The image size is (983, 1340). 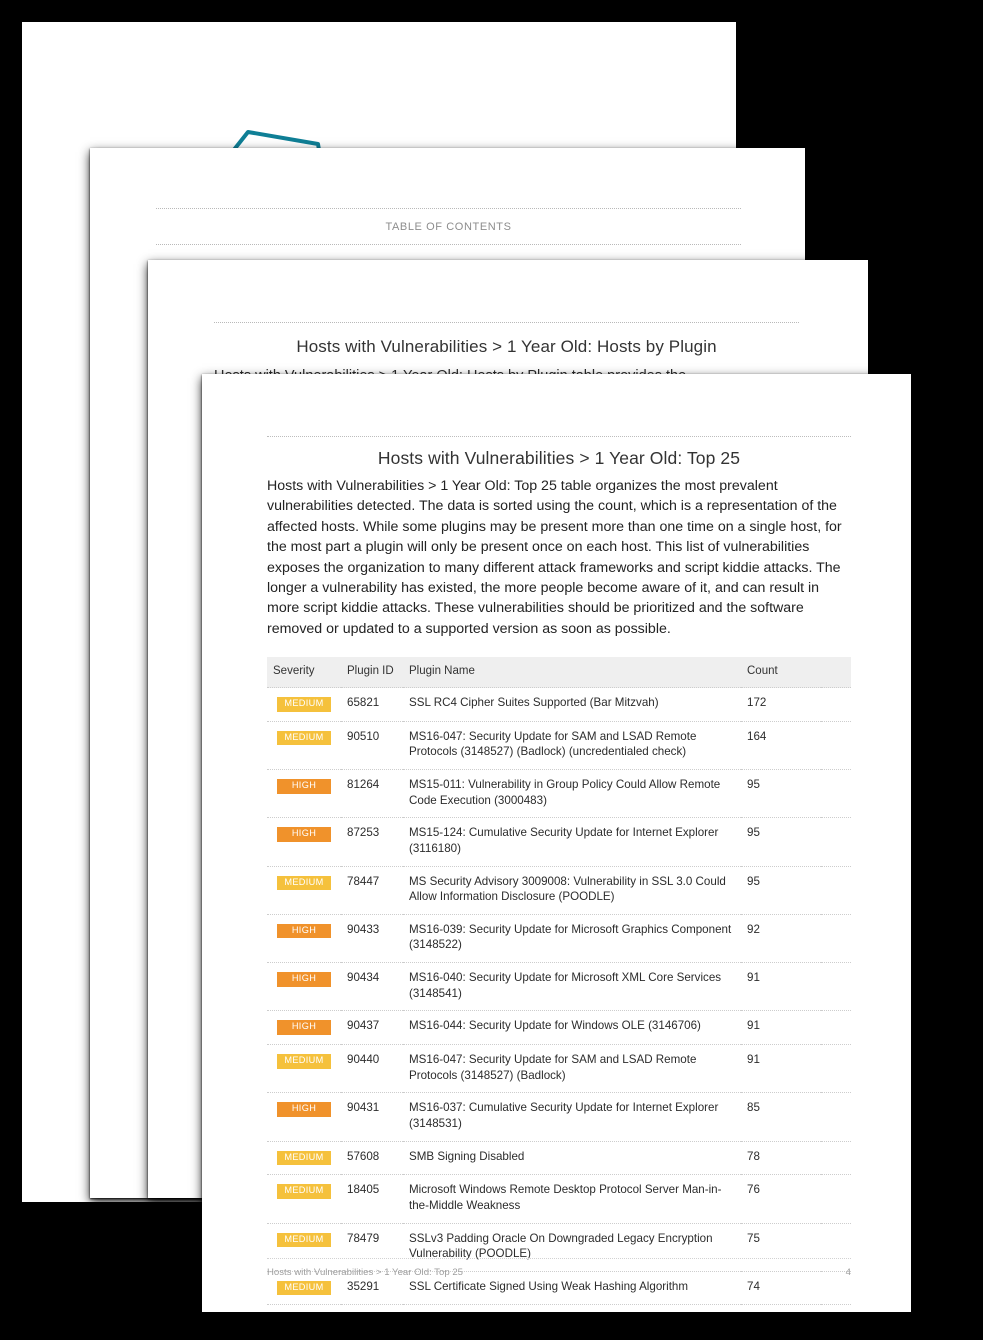 What do you see at coordinates (372, 842) in the screenshot?
I see `plugin-id-link: 87253` at bounding box center [372, 842].